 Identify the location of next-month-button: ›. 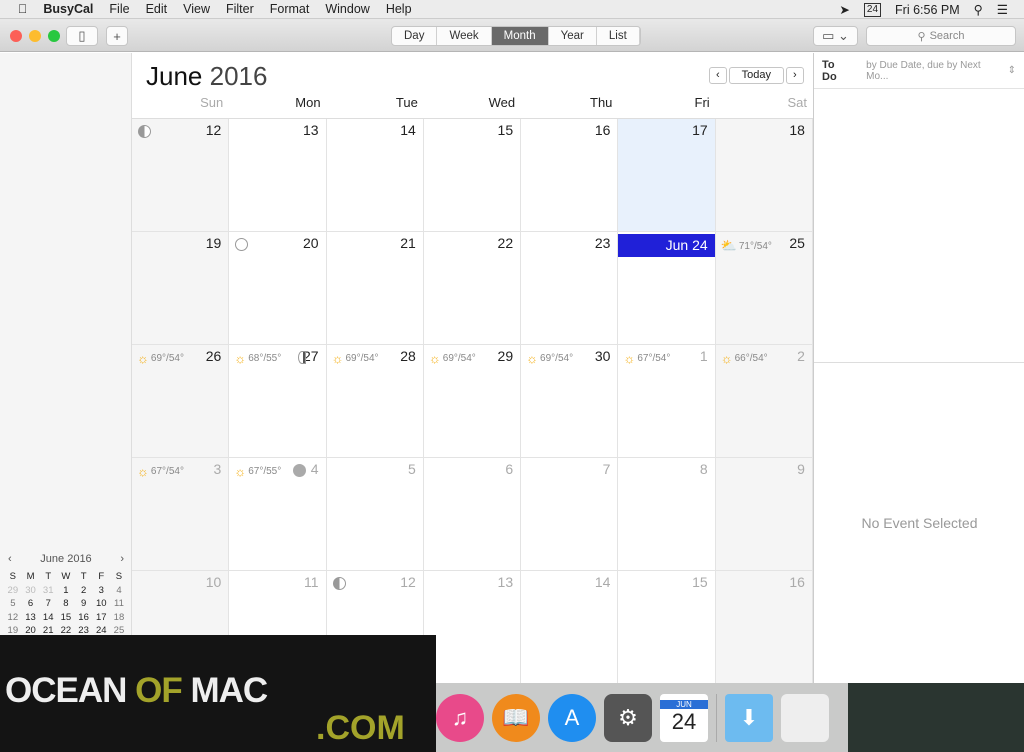
(795, 75).